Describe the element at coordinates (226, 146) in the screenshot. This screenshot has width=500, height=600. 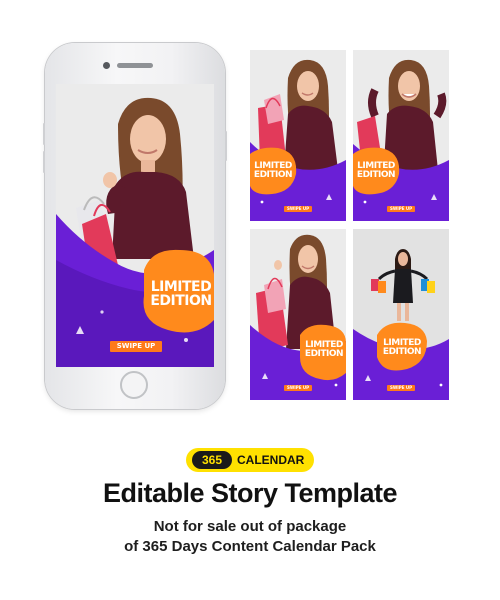
I see `phone-power-button` at that location.